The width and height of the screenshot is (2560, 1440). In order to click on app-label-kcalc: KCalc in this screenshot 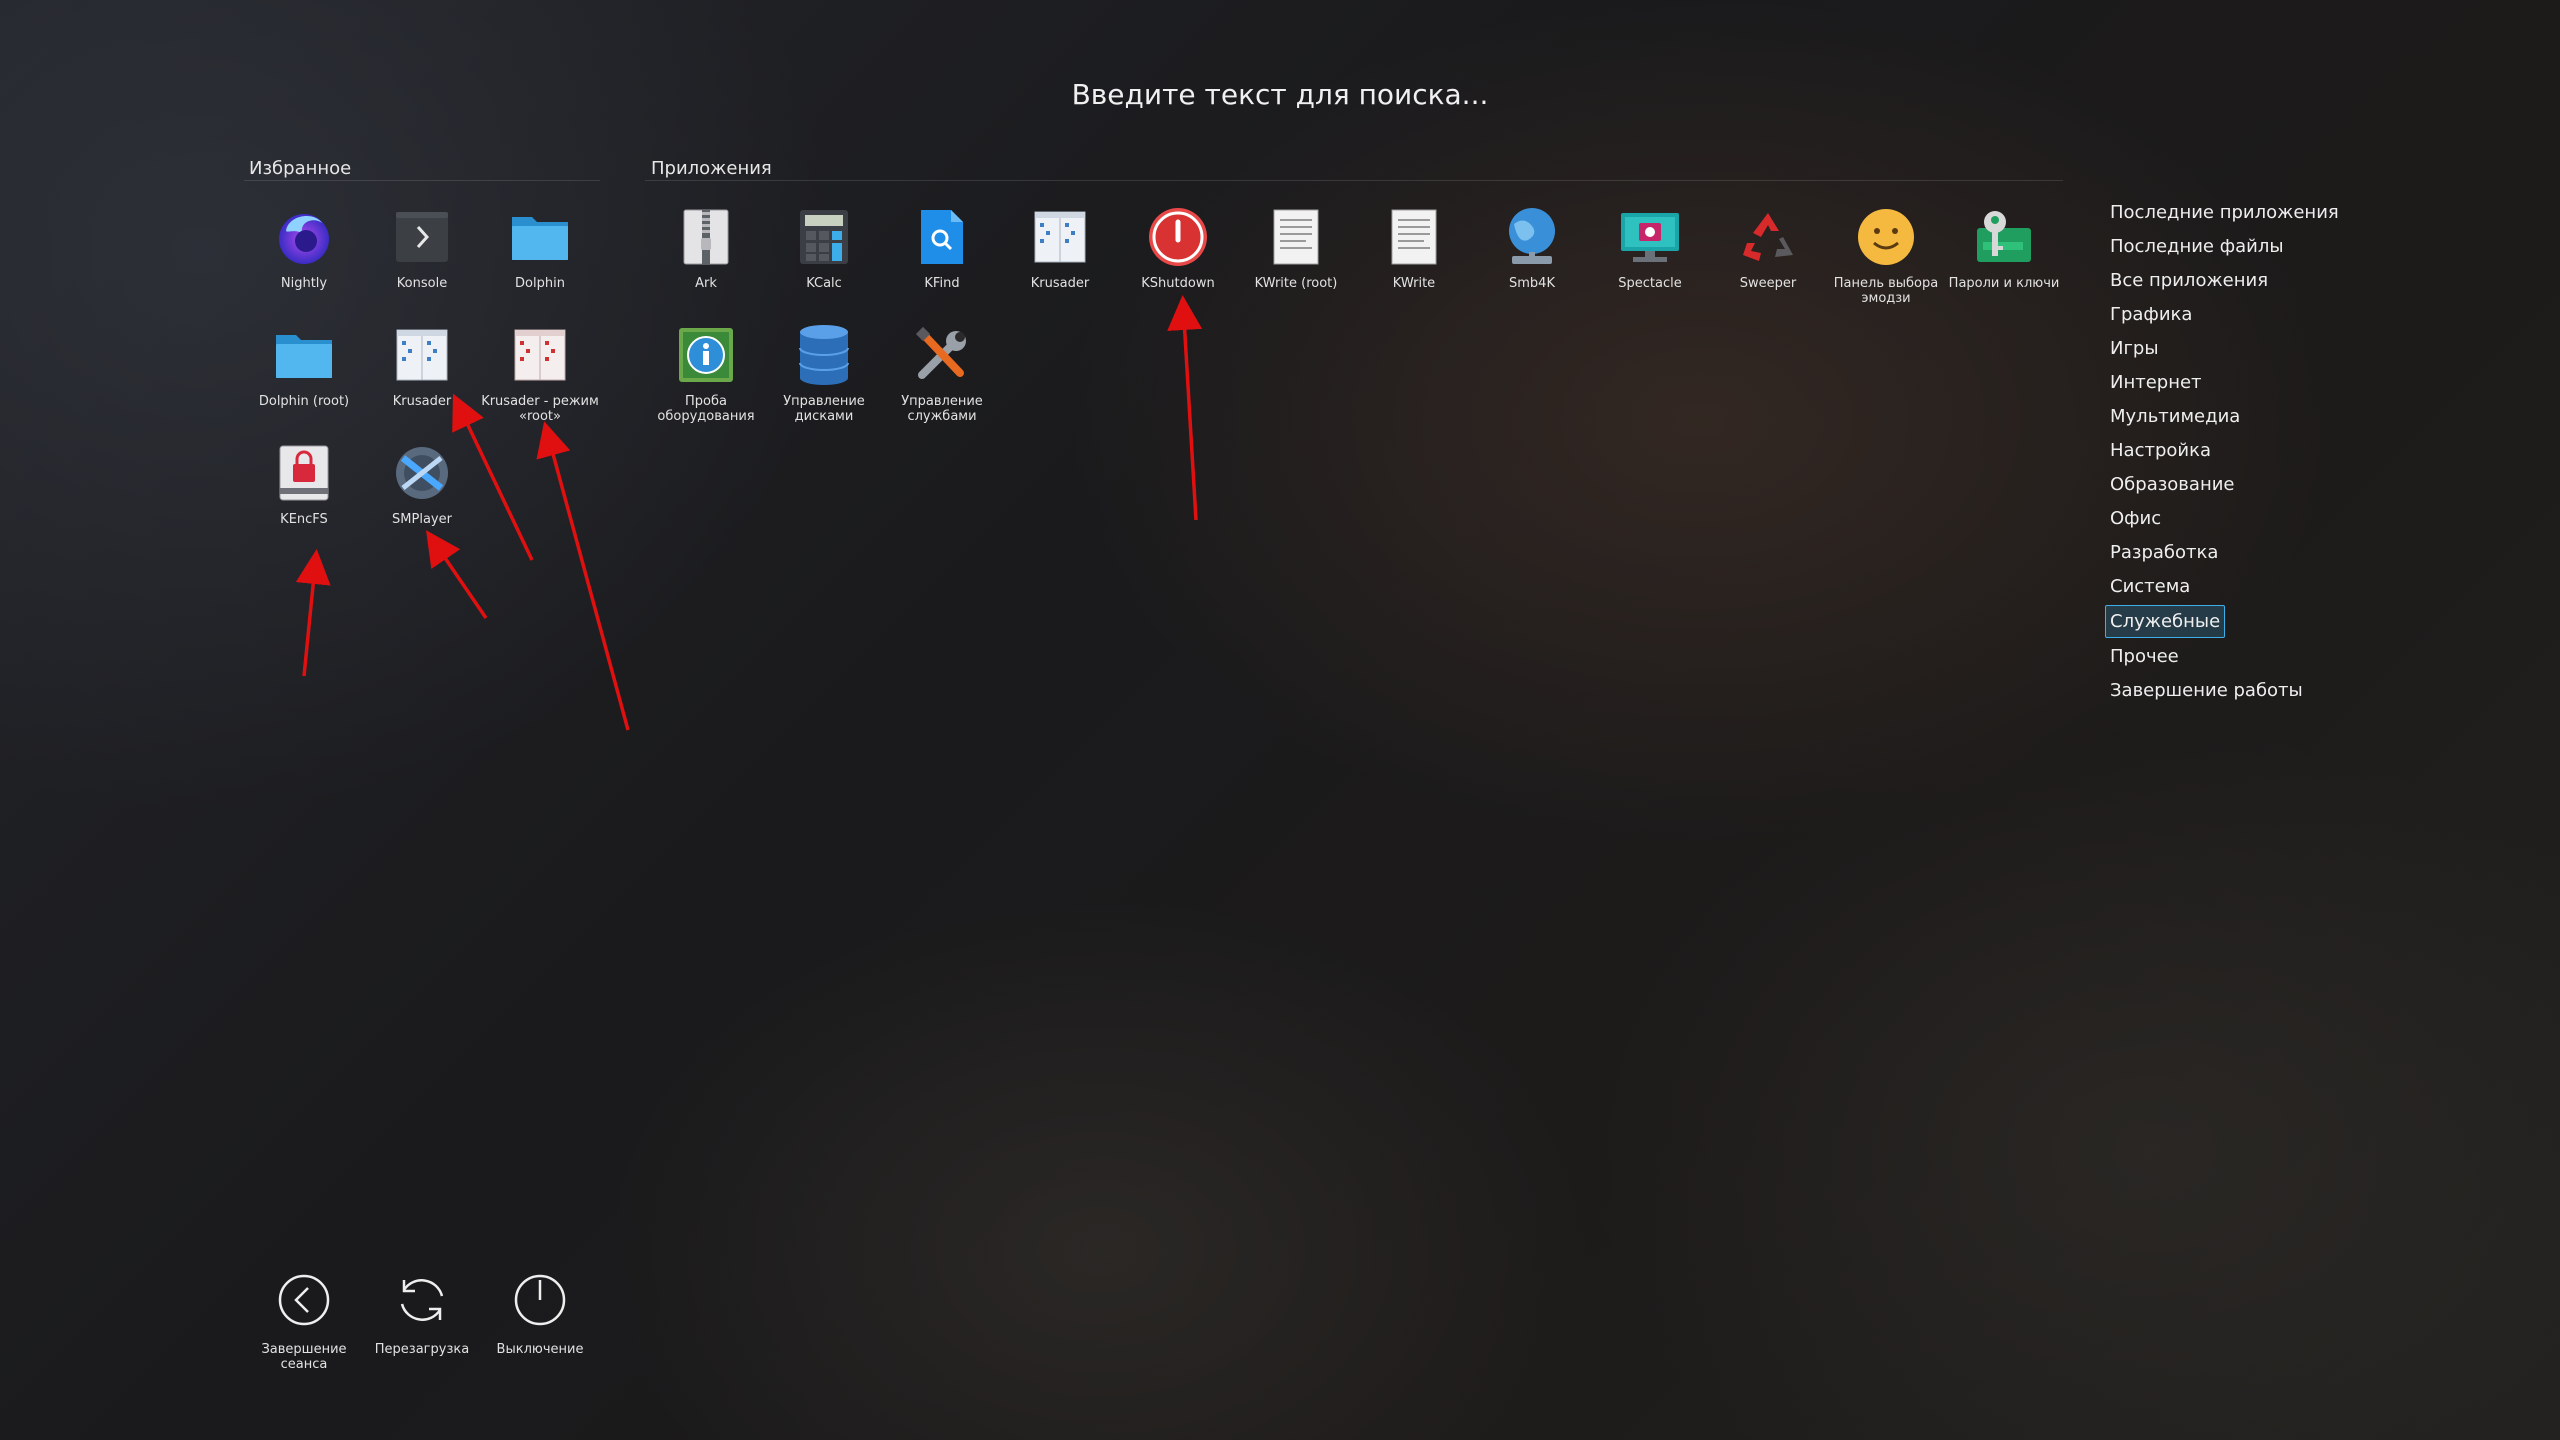, I will do `click(824, 283)`.